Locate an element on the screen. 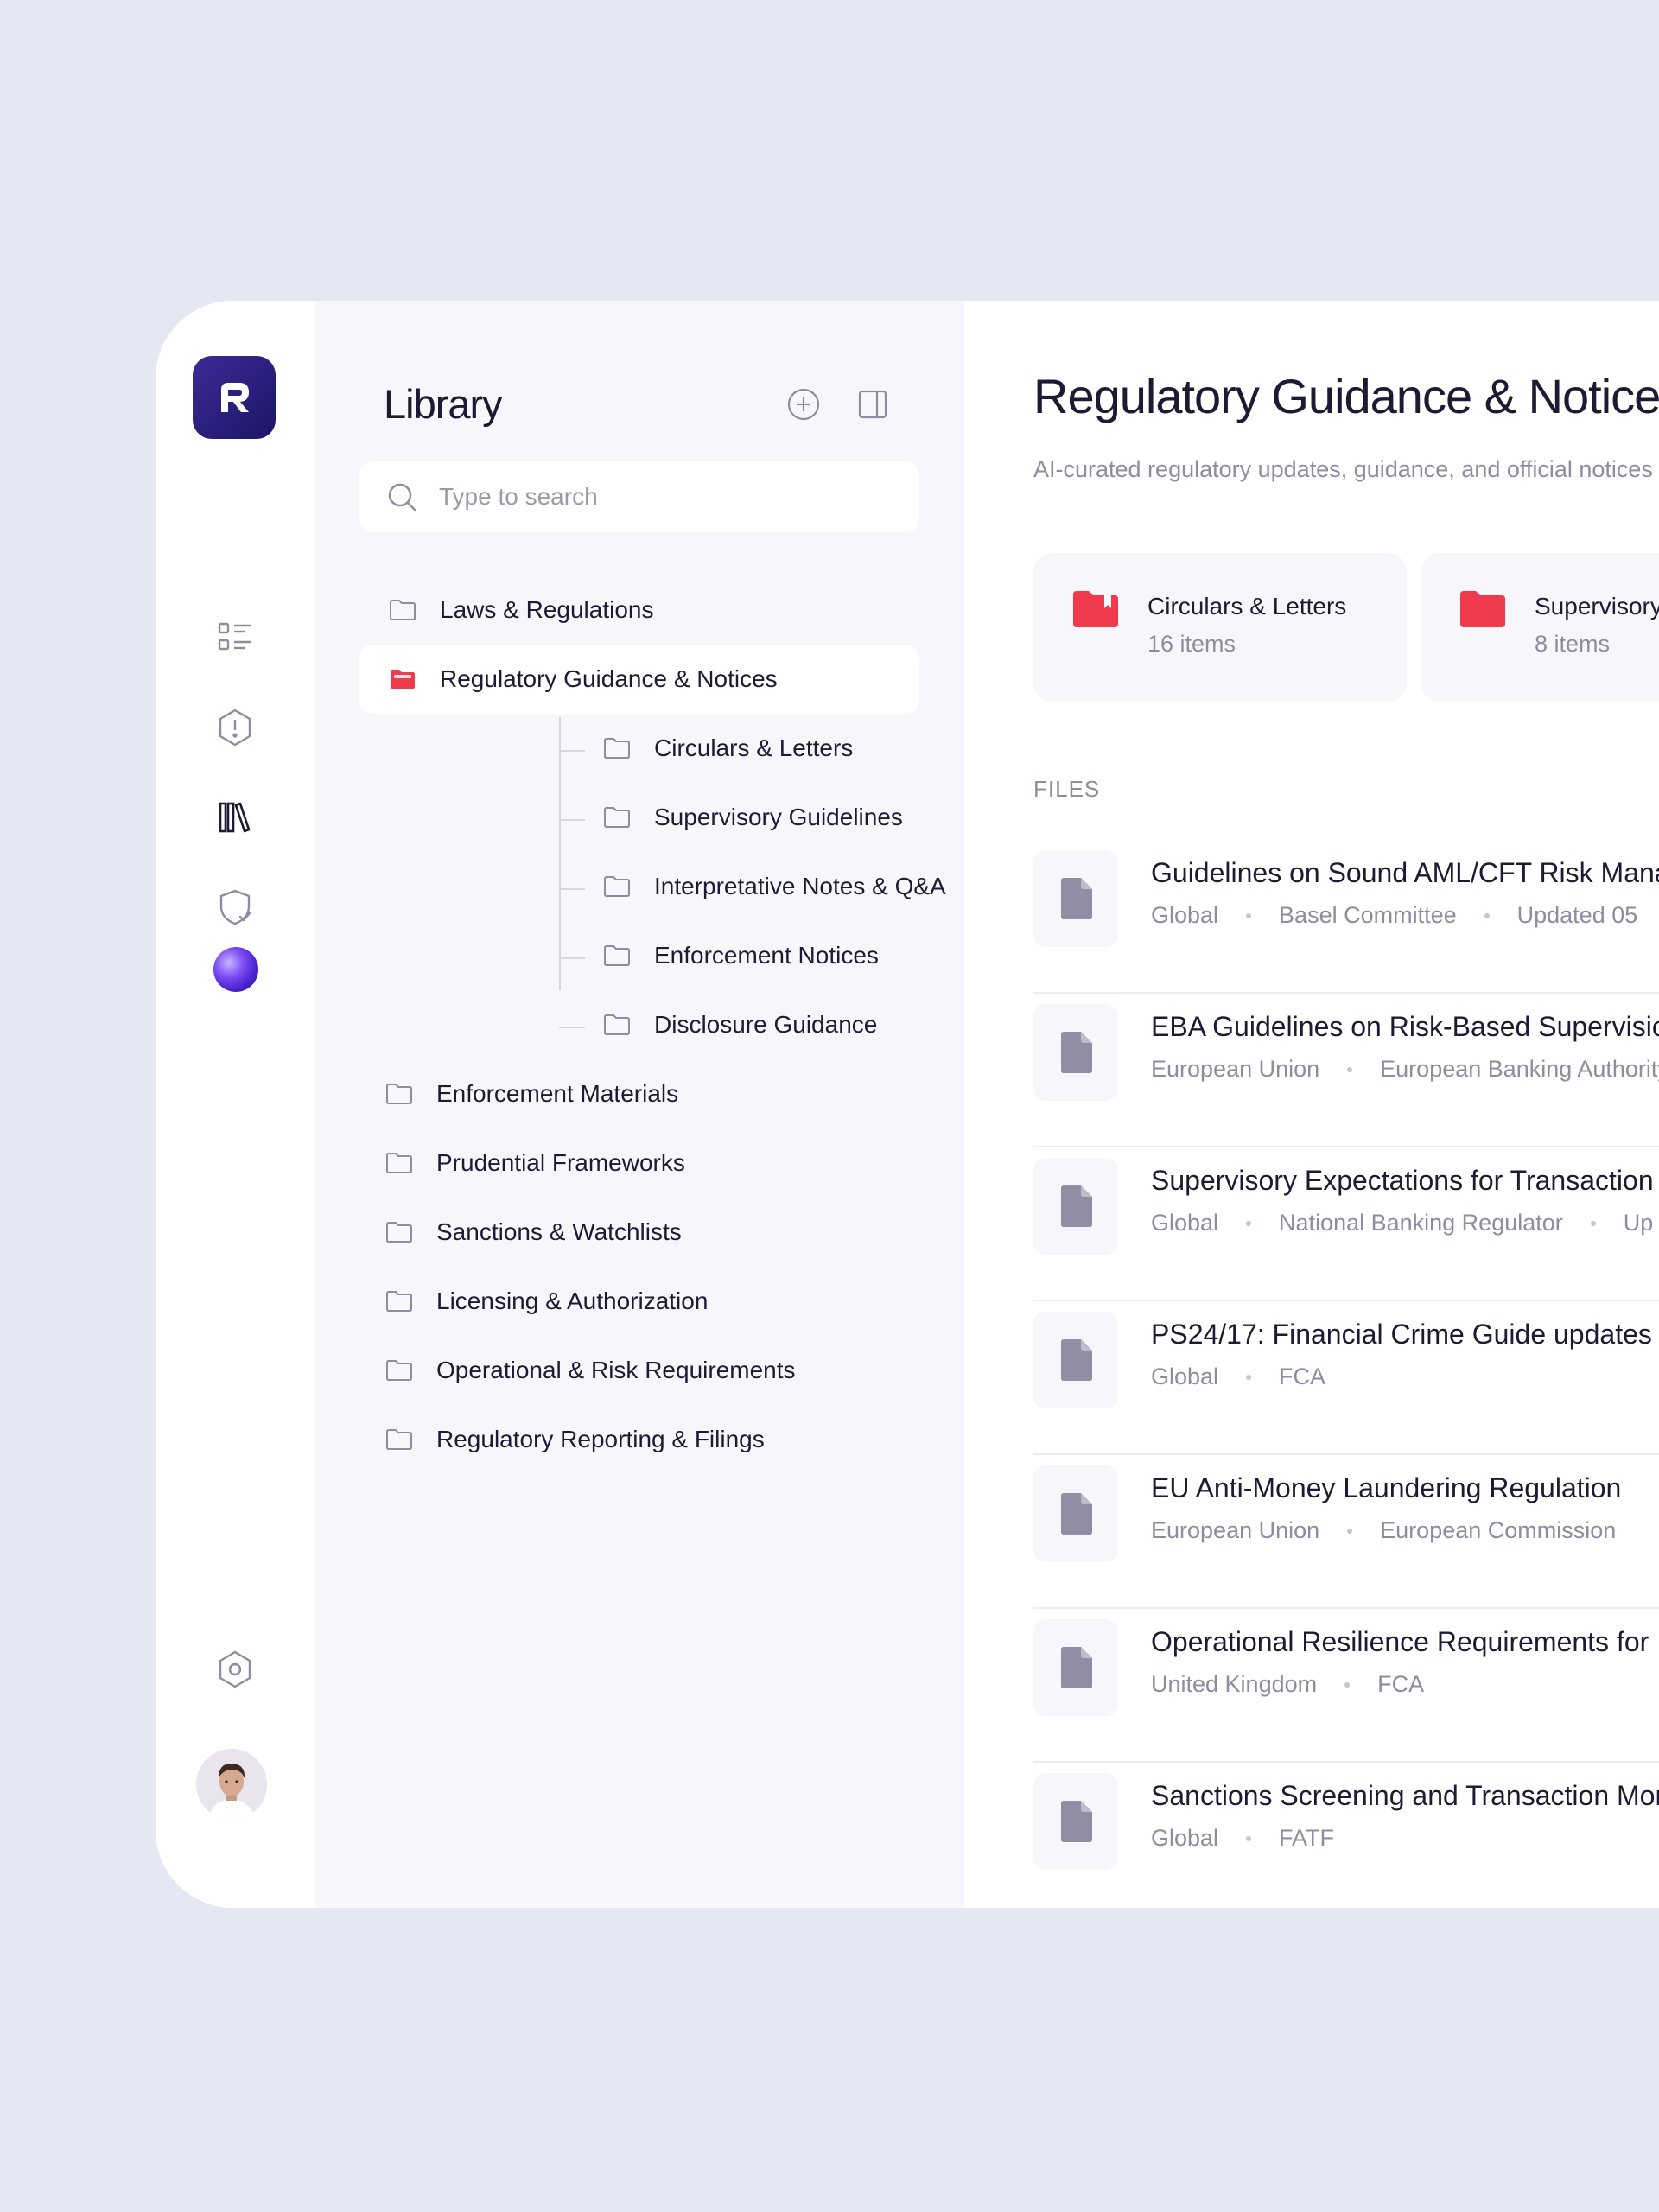 This screenshot has width=1659, height=2212. tree-item-interpretative-notes: Interpretative Notes & Q&A is located at coordinates (773, 886).